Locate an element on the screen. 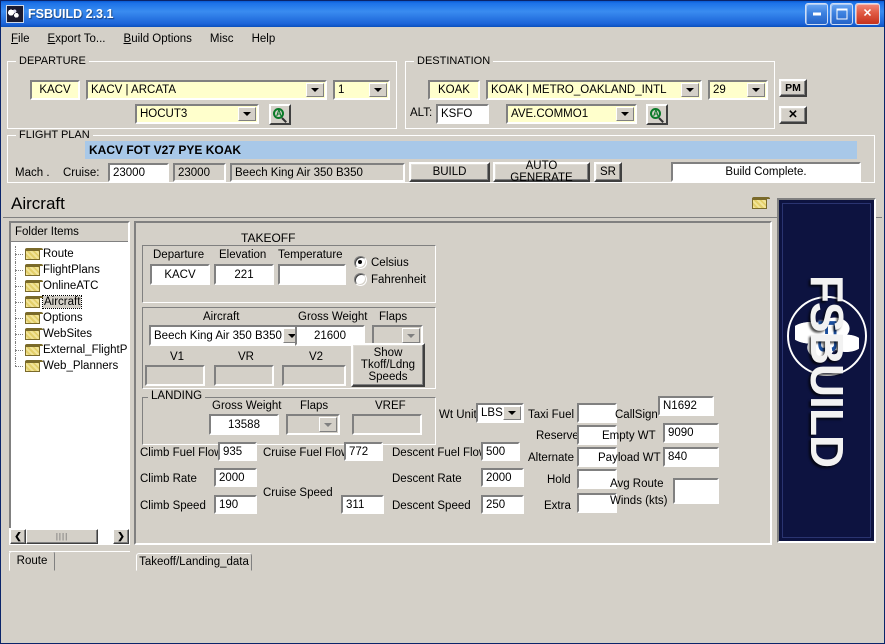 The width and height of the screenshot is (885, 644). close-button: ✕ is located at coordinates (867, 14).